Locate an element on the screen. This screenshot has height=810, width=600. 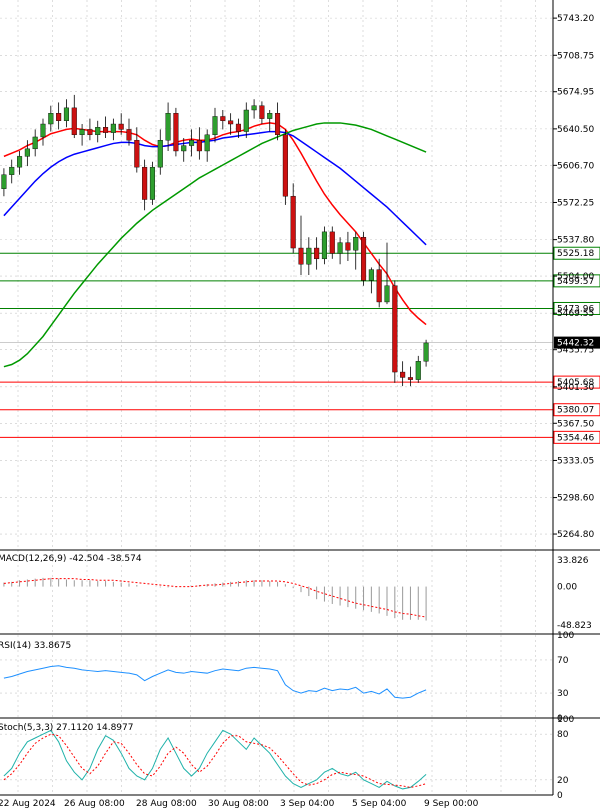
y-tick-label: 5537.80 is located at coordinates (575, 241).